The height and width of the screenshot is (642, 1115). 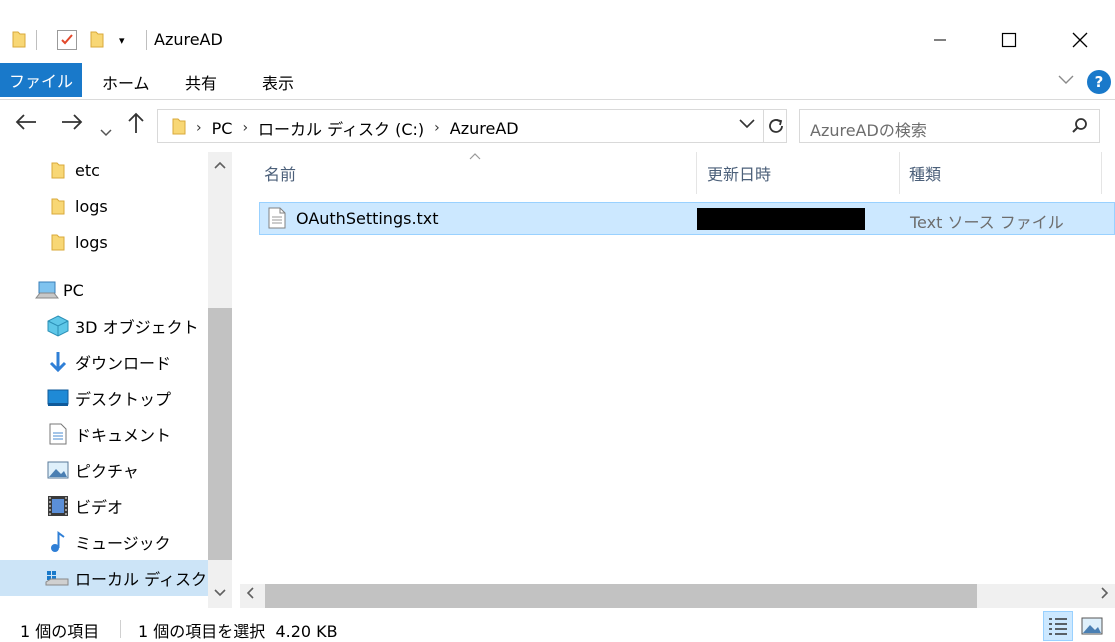 I want to click on expand-ribbon-icon, so click(x=1066, y=79).